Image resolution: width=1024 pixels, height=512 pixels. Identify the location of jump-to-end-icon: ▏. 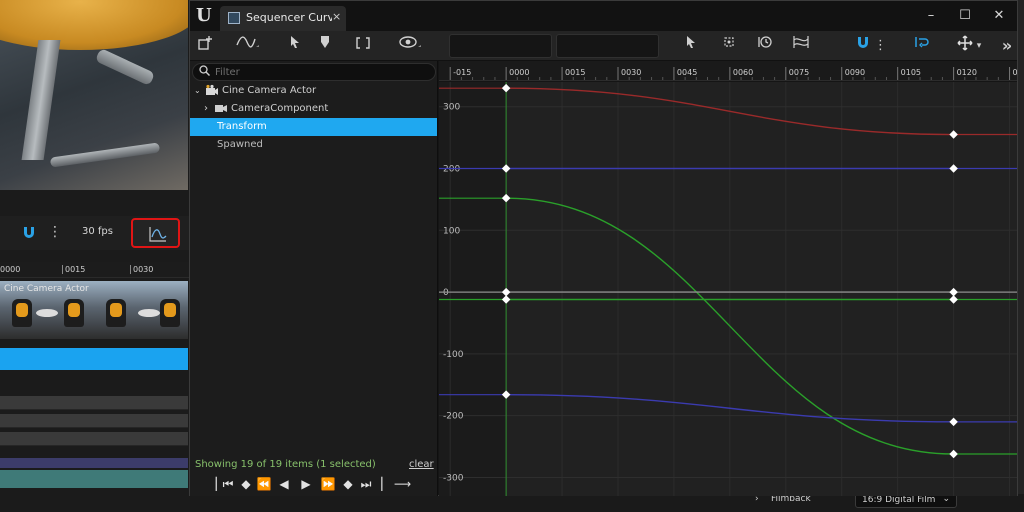
(386, 484).